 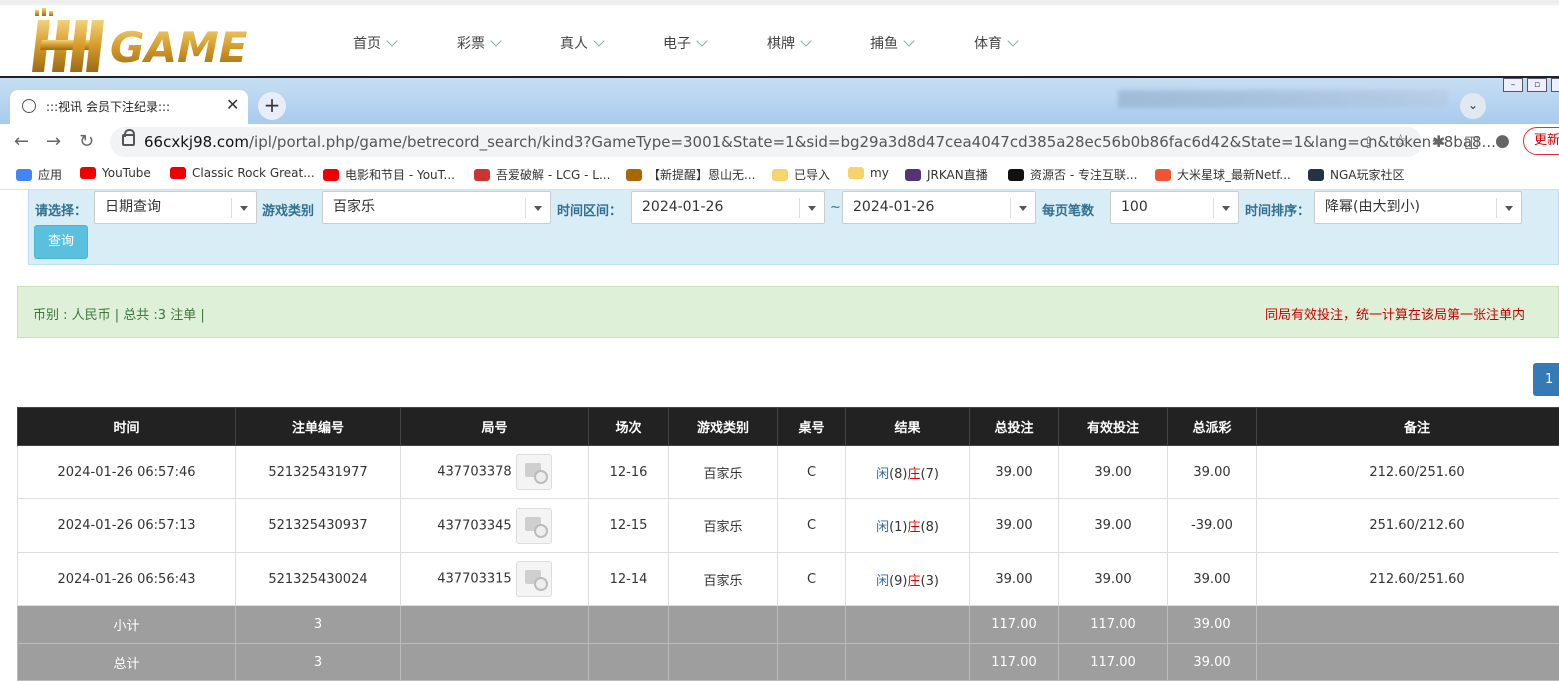 I want to click on nav-slots: 电子, so click(x=684, y=43).